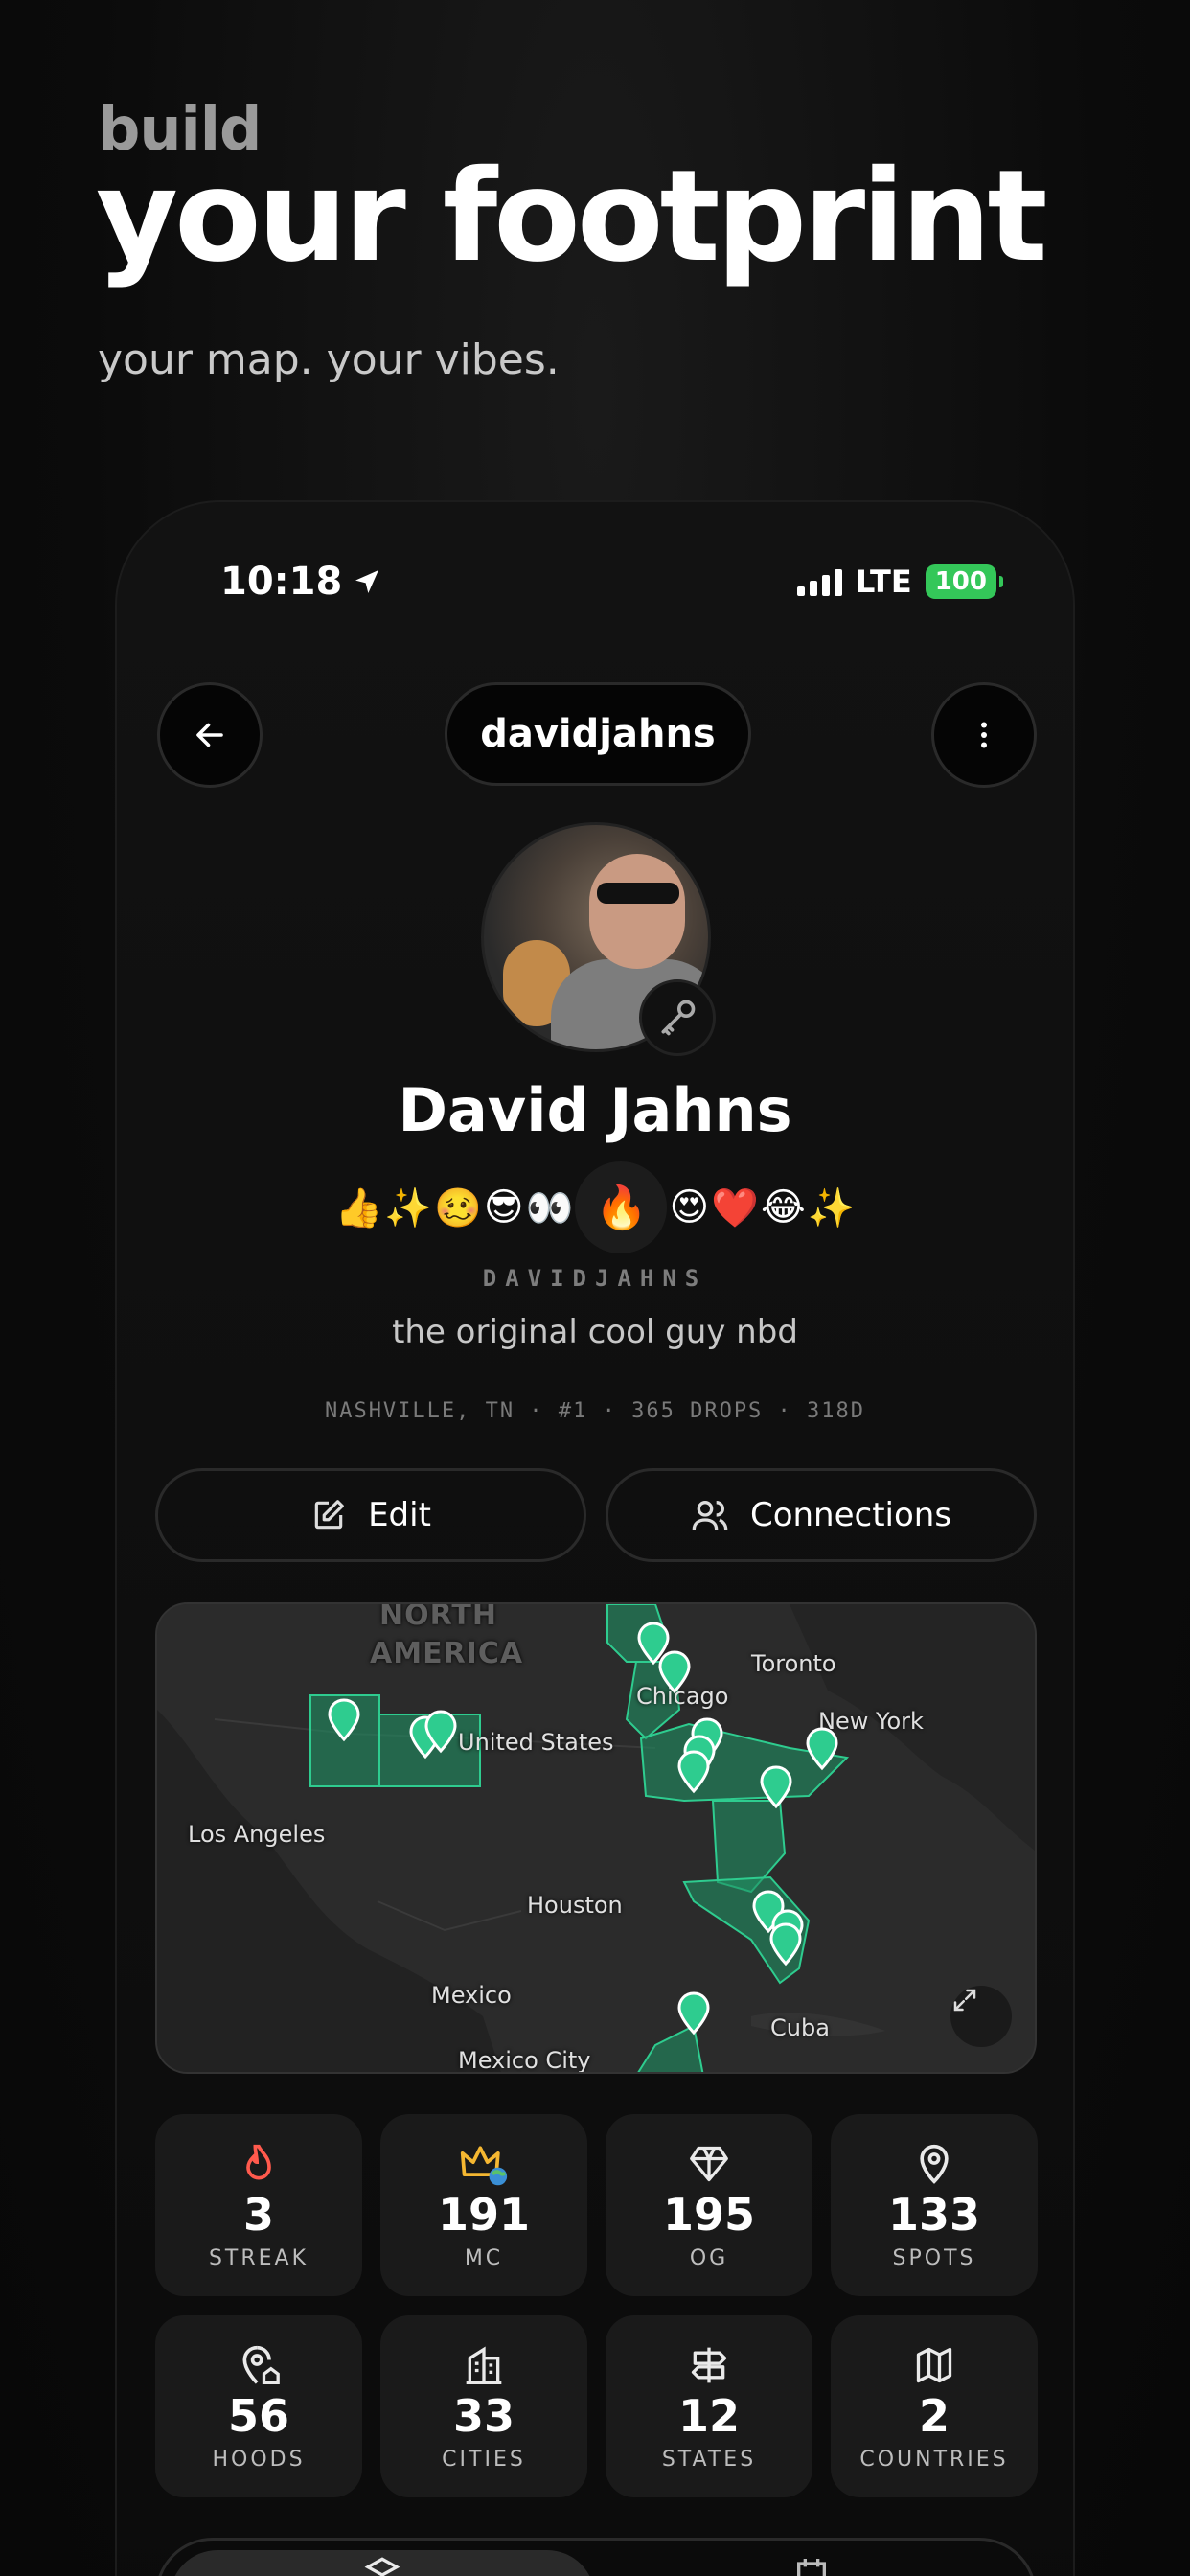 The height and width of the screenshot is (2576, 1190). What do you see at coordinates (709, 2459) in the screenshot?
I see `stat-label: STATES` at bounding box center [709, 2459].